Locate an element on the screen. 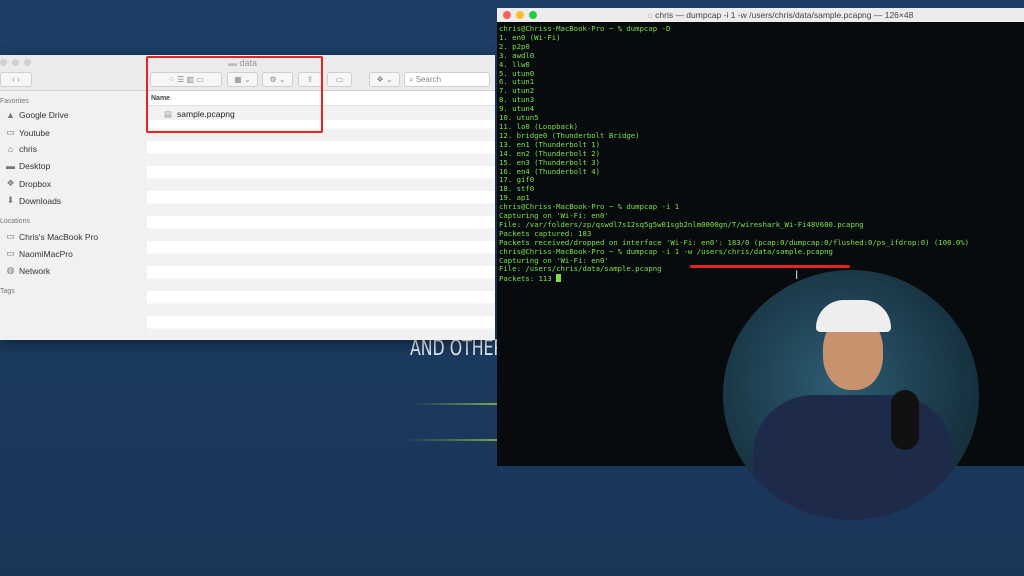 The height and width of the screenshot is (576, 1024). terminal-line: Packets: 113 is located at coordinates (760, 279).